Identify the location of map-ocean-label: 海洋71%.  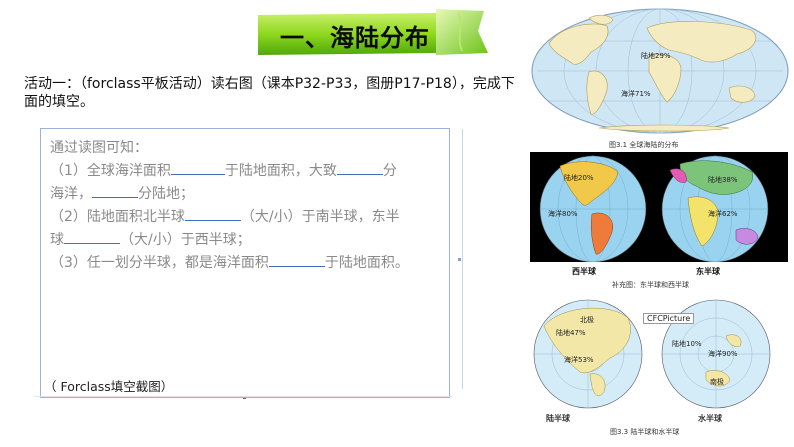
(636, 93).